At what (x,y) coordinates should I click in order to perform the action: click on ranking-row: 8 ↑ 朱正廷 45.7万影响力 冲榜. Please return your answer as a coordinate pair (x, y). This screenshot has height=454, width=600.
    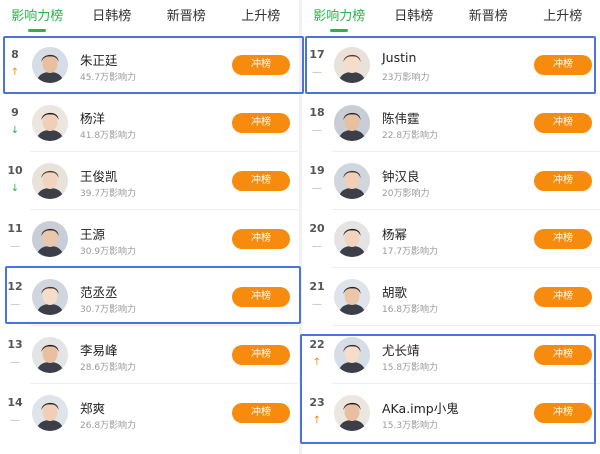
    Looking at the image, I should click on (149, 65).